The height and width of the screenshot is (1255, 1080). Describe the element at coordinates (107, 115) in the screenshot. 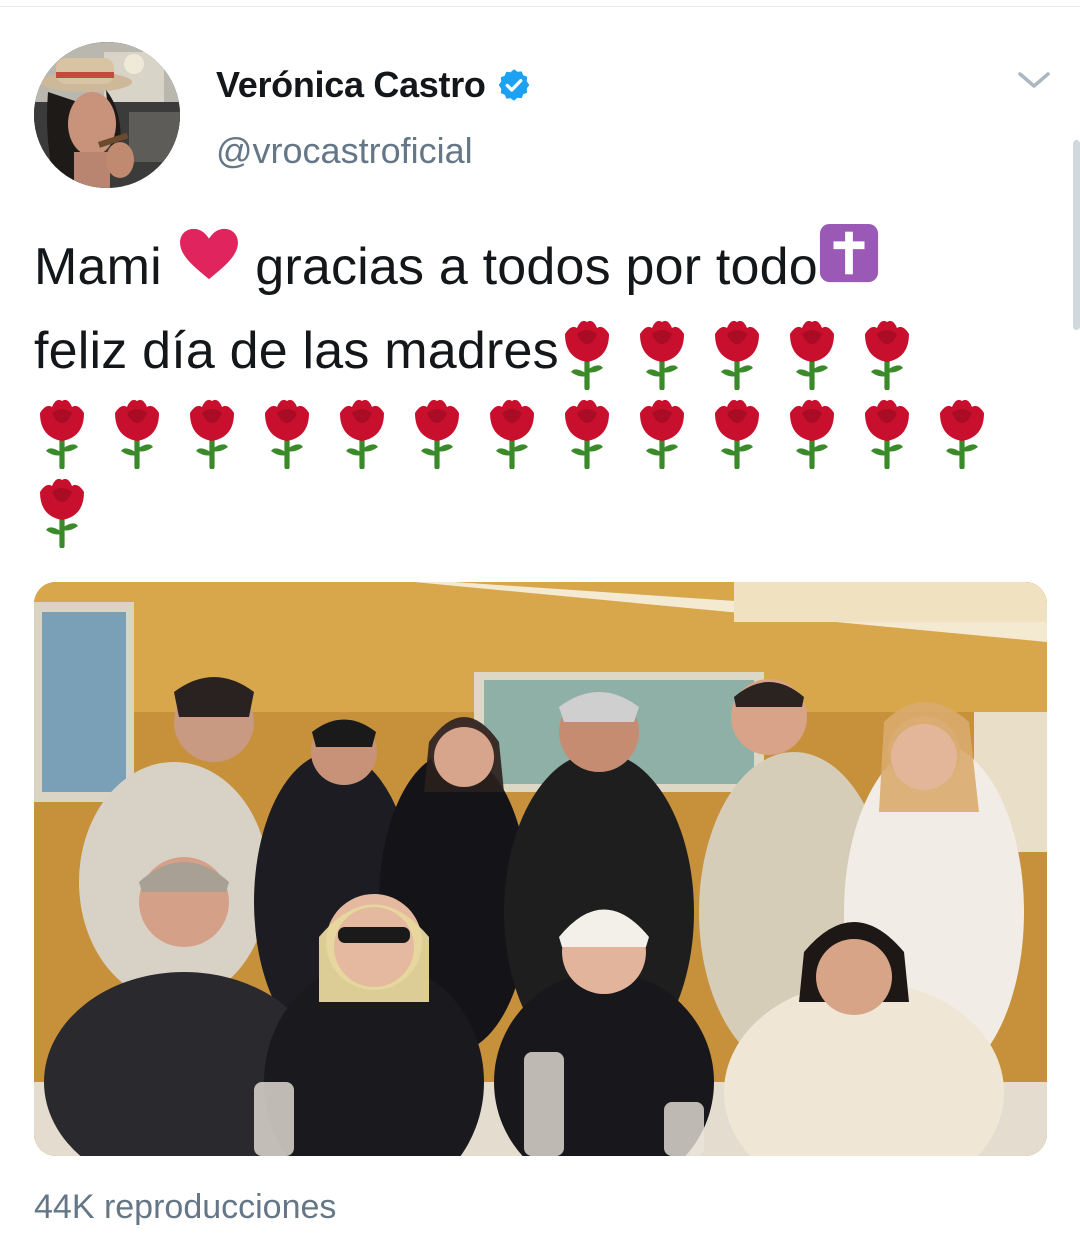

I see `avatar` at that location.